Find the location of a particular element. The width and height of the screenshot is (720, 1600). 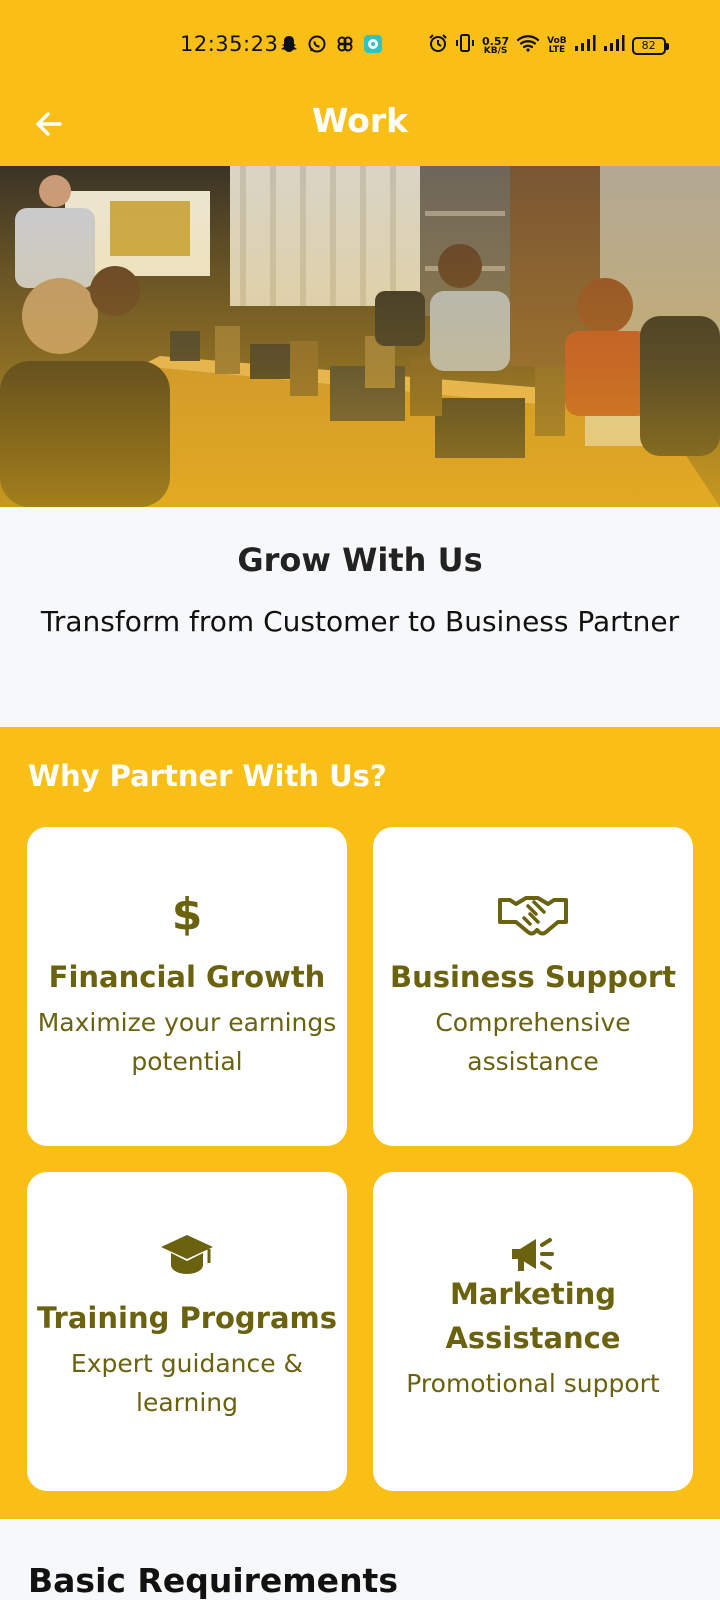

card-title: Marketing Assistance is located at coordinates (533, 1316).